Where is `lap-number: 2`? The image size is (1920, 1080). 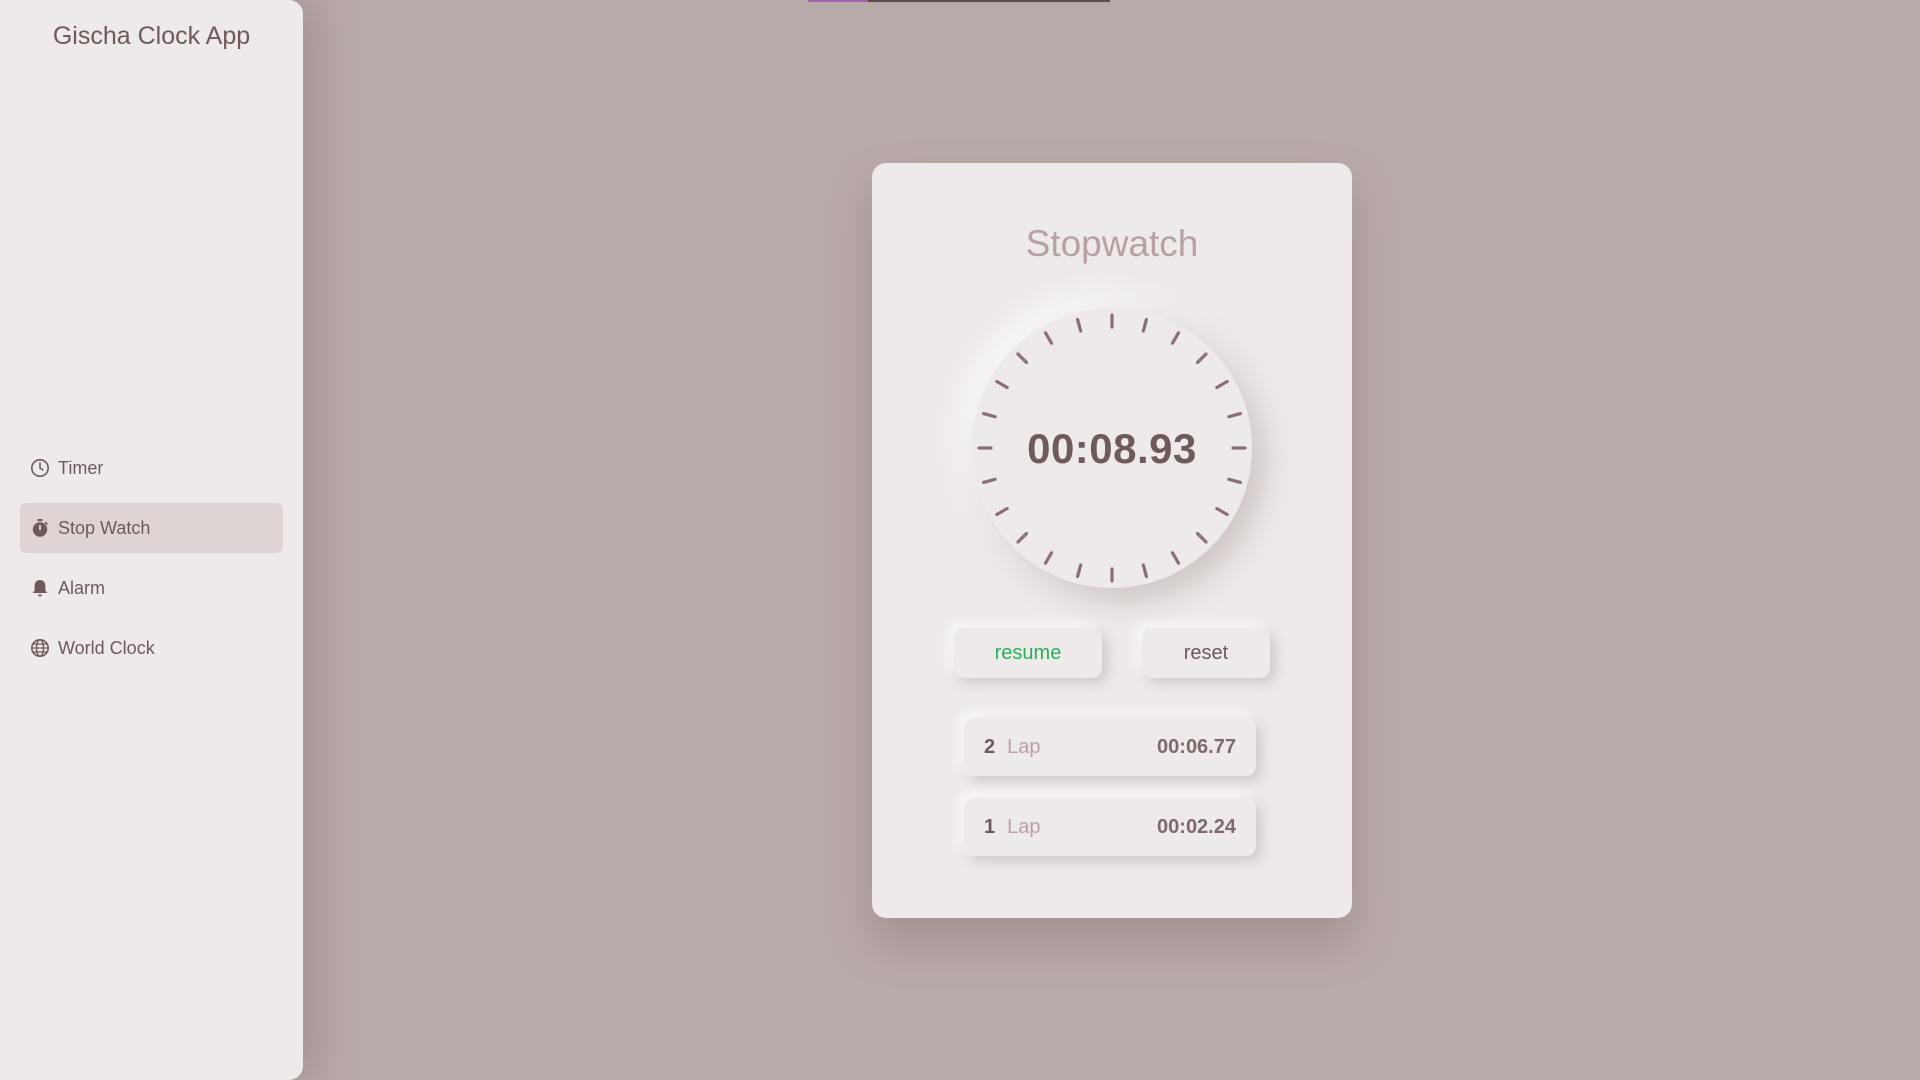 lap-number: 2 is located at coordinates (990, 746).